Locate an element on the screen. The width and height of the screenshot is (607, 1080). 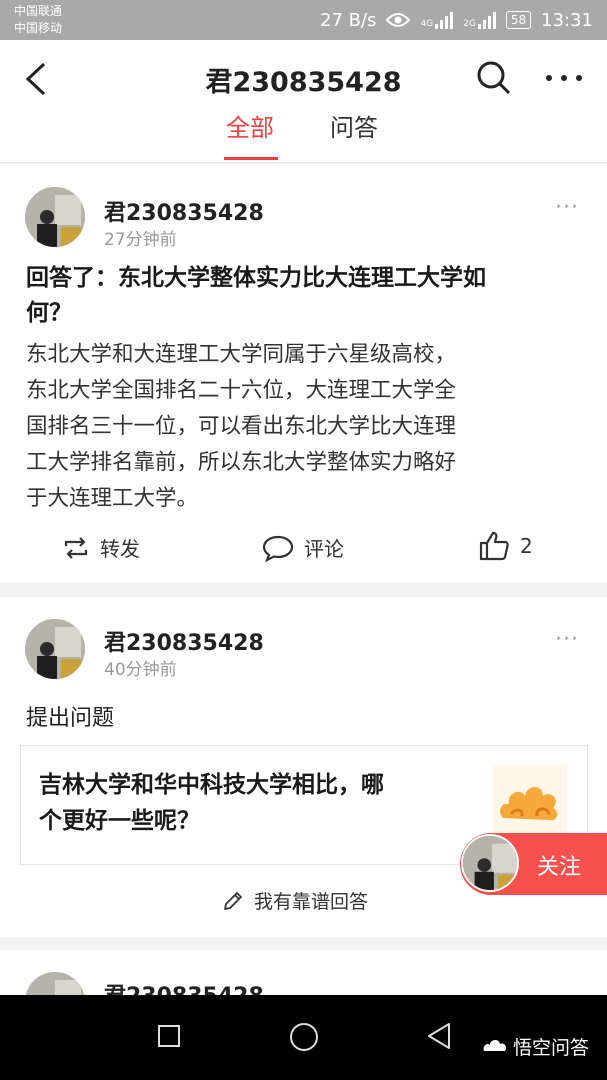
watermark-text: 悟空问答 is located at coordinates (551, 1048).